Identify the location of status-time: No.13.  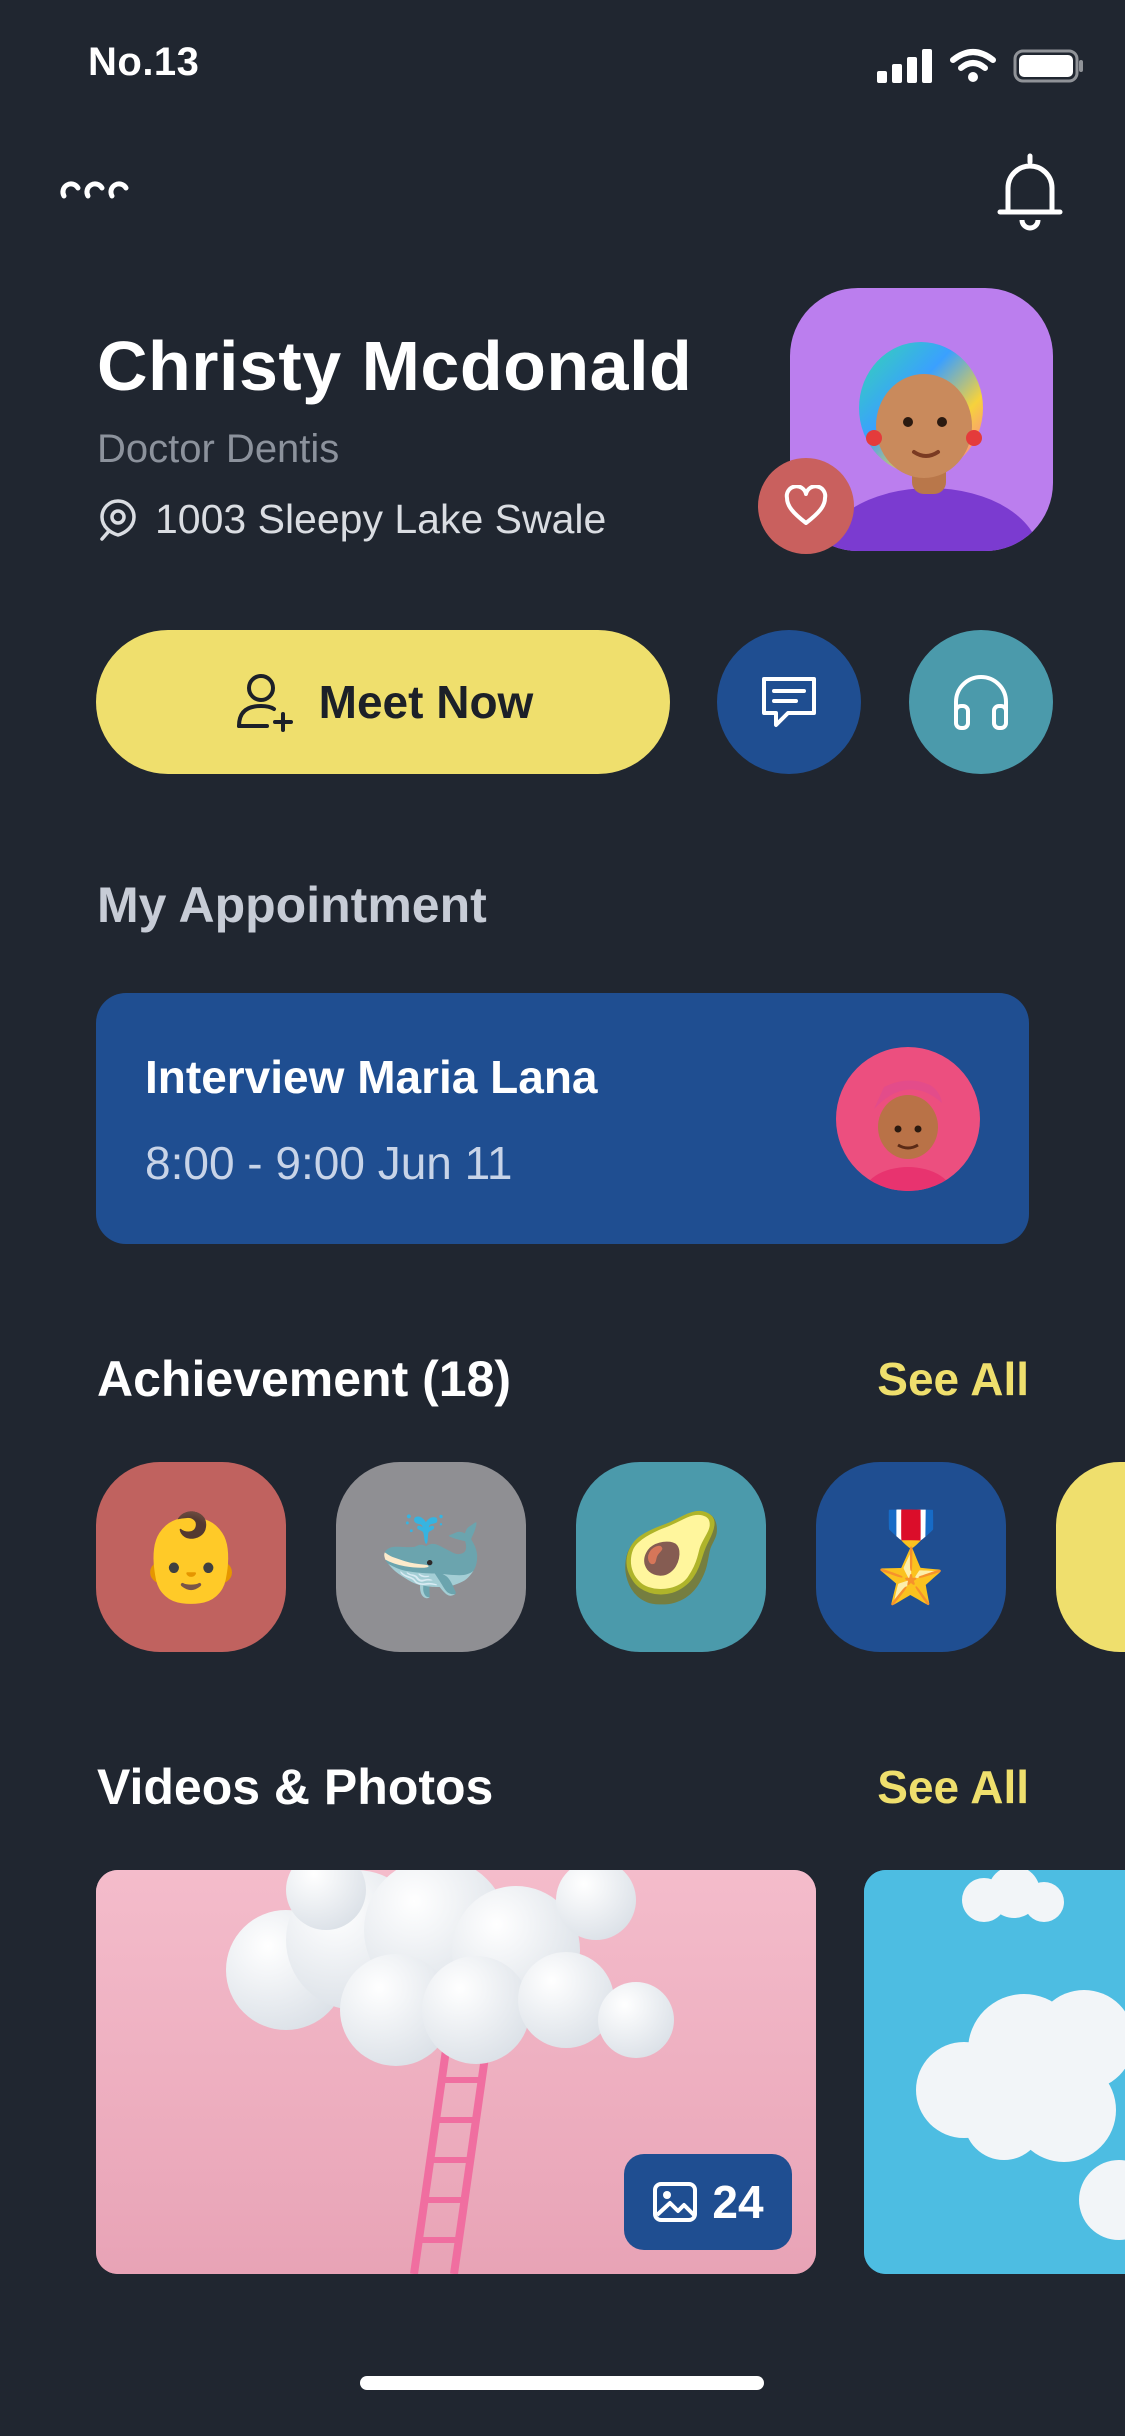
(144, 62).